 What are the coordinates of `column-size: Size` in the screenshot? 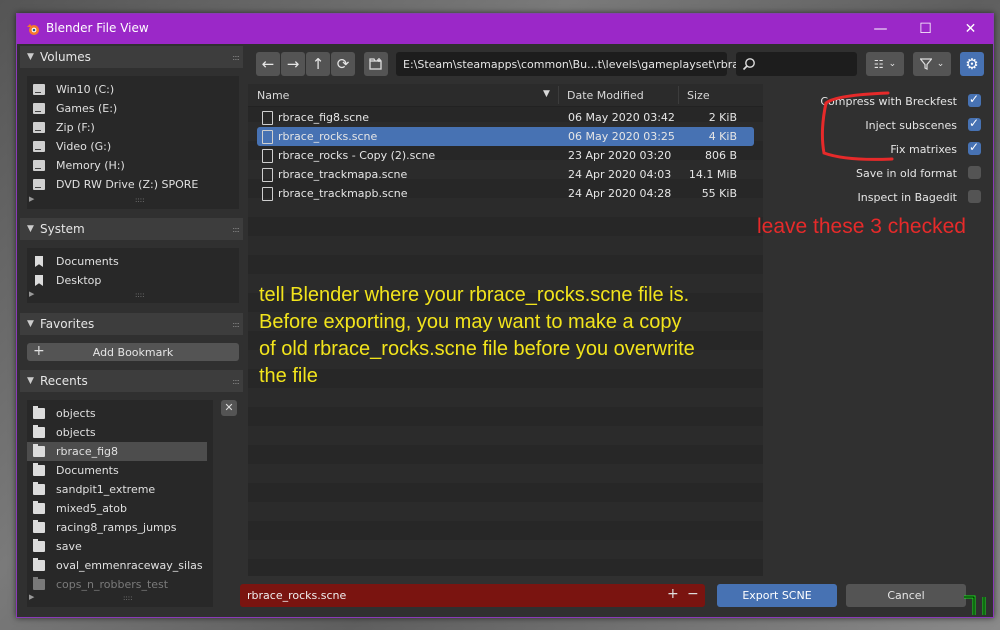 It's located at (698, 95).